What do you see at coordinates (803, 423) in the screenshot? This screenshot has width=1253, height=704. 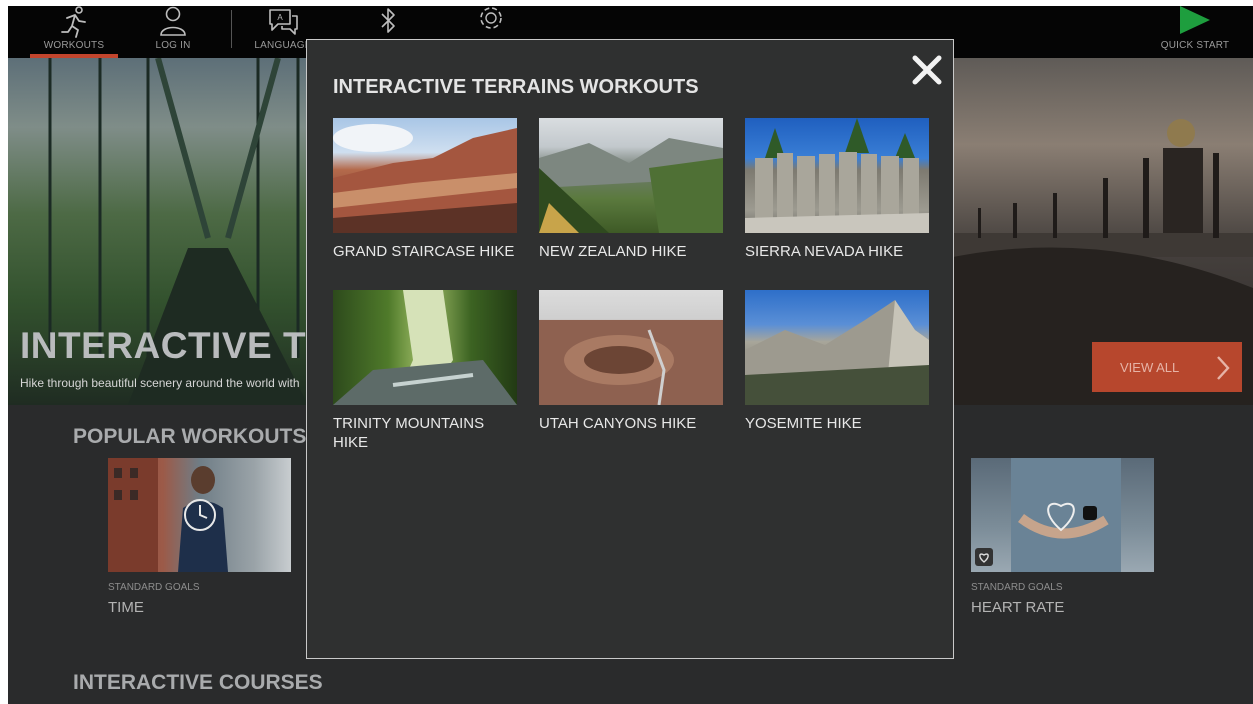 I see `yosemite-label: YOSEMITE HIKE` at bounding box center [803, 423].